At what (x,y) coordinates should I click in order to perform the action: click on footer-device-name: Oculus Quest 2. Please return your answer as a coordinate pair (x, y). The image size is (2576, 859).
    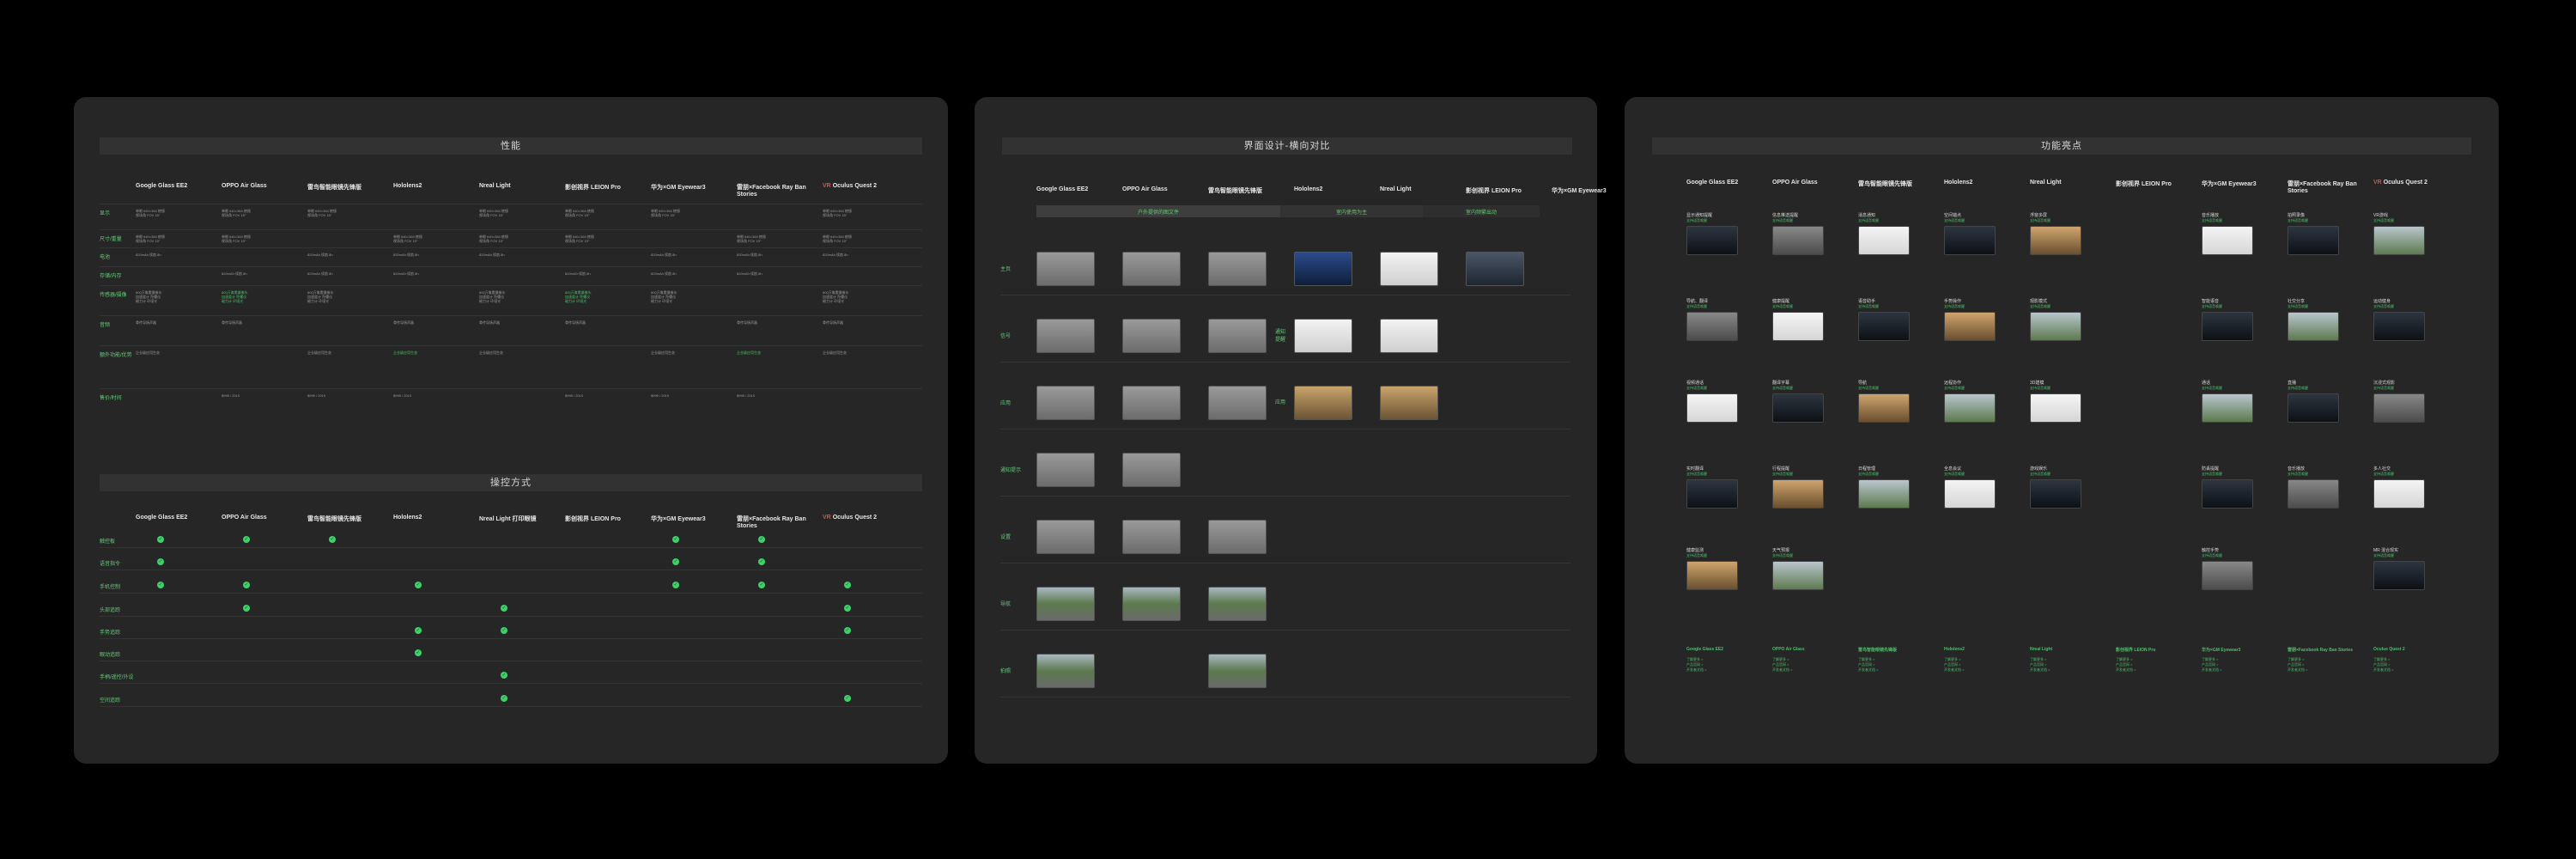
    Looking at the image, I should click on (2389, 649).